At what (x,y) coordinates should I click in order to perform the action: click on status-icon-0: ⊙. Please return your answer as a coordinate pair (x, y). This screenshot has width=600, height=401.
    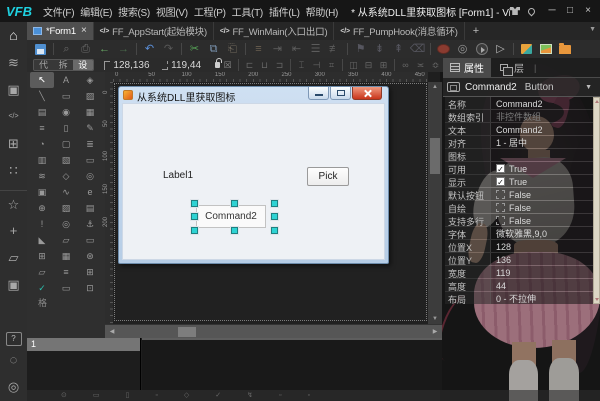
    Looking at the image, I should click on (64, 395).